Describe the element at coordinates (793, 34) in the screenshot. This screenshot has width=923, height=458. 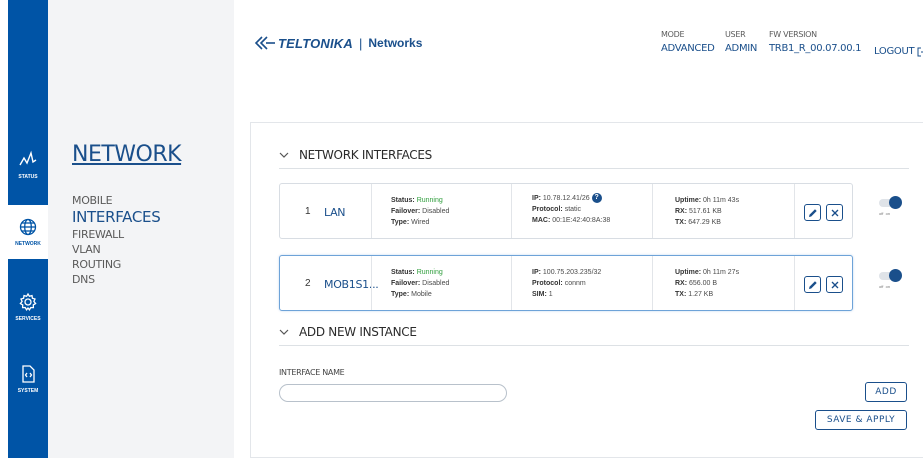
I see `fw-label: FW VERSION` at that location.